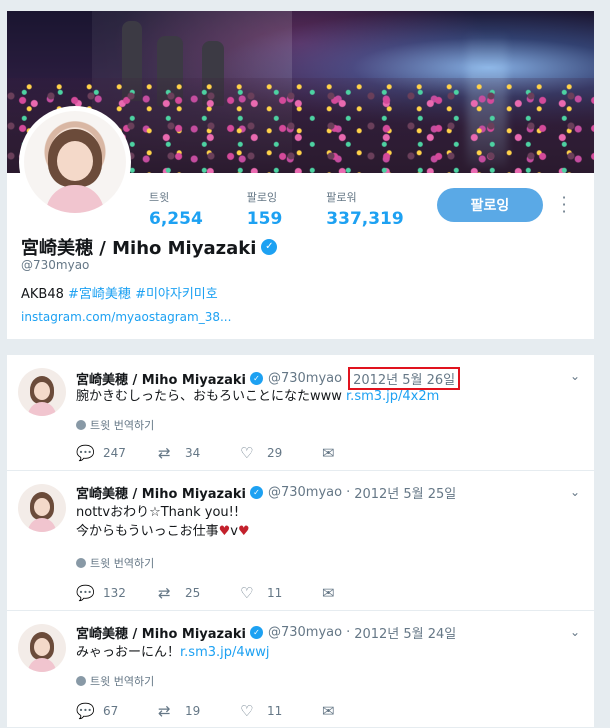 The height and width of the screenshot is (728, 610). I want to click on tweet-line: nottvおわり☆Thank you!!, so click(158, 512).